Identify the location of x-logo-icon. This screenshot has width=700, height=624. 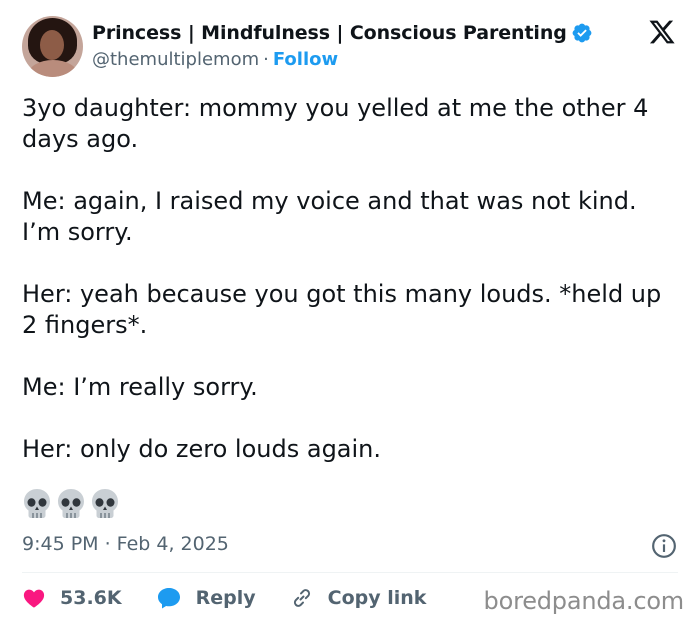
(662, 32).